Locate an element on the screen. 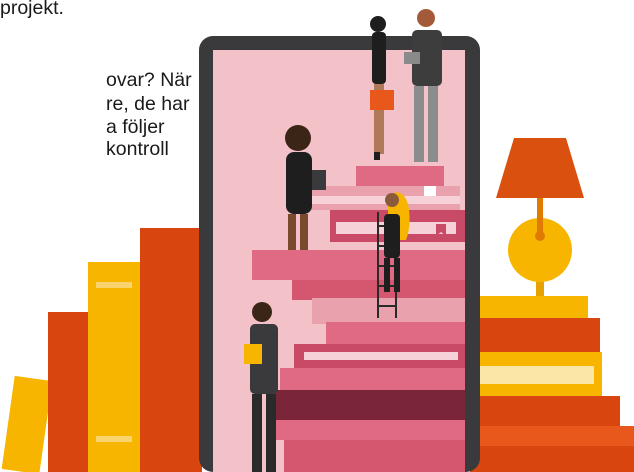 The image size is (634, 472). book-held is located at coordinates (253, 354).